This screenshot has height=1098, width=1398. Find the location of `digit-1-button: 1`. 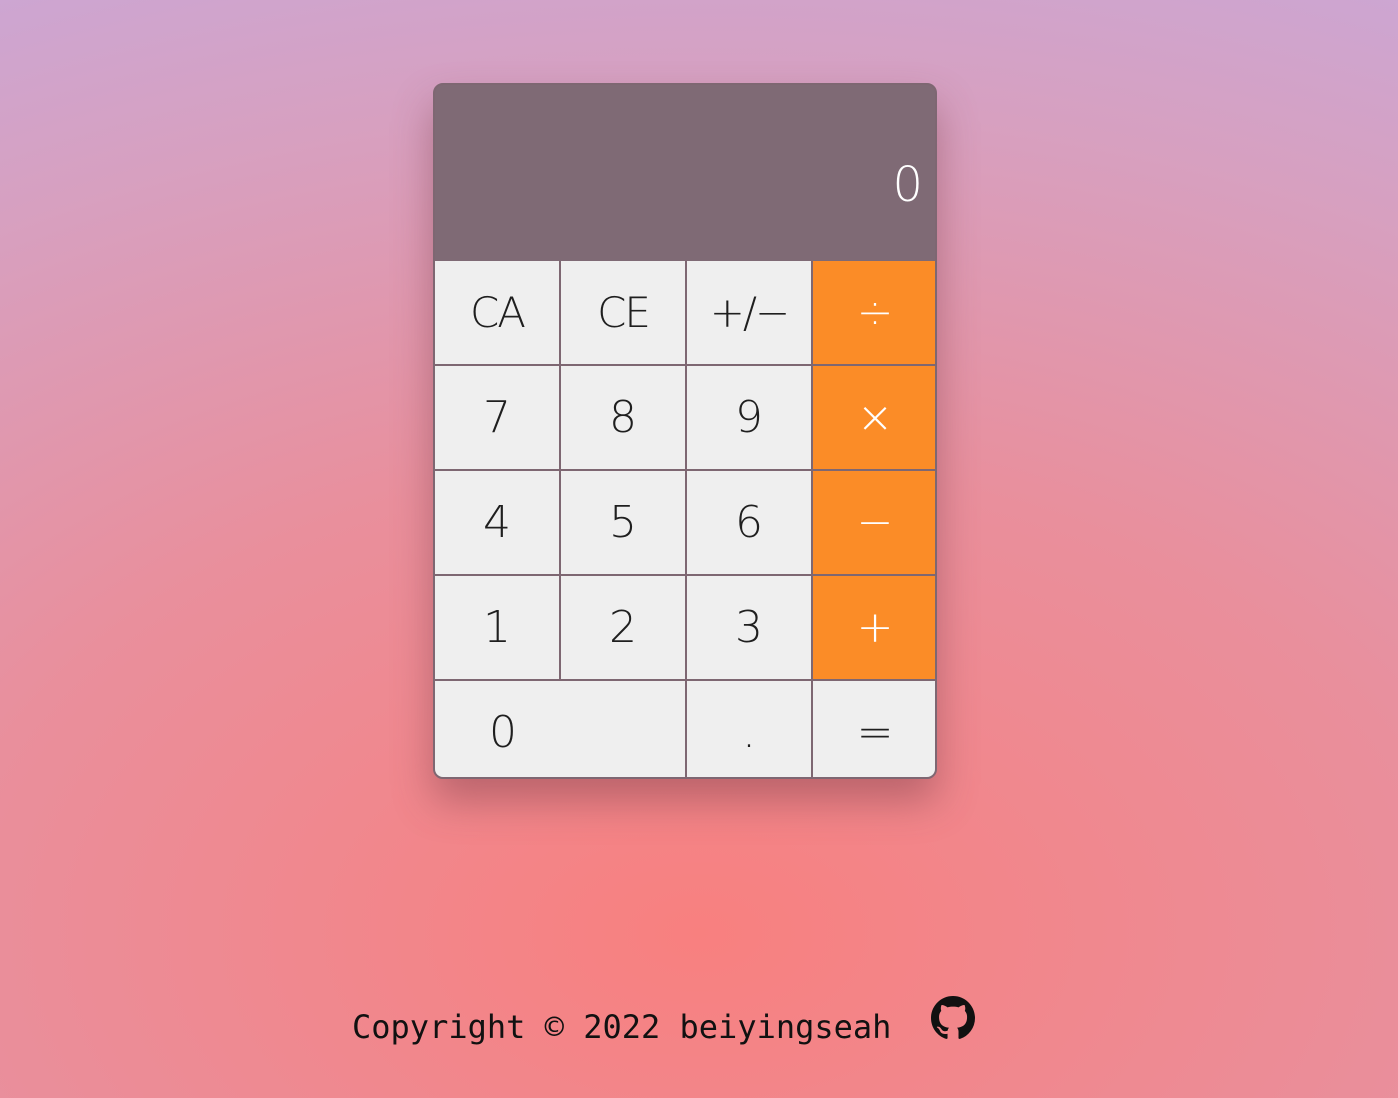

digit-1-button: 1 is located at coordinates (497, 627).